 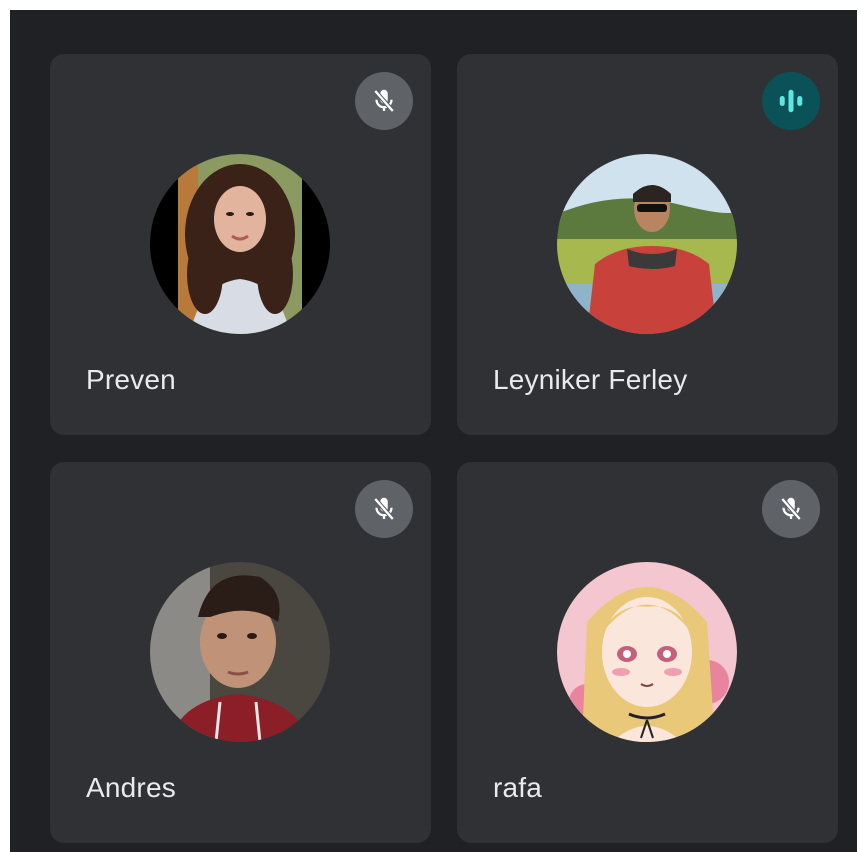 What do you see at coordinates (518, 787) in the screenshot?
I see `participant-name: rafa` at bounding box center [518, 787].